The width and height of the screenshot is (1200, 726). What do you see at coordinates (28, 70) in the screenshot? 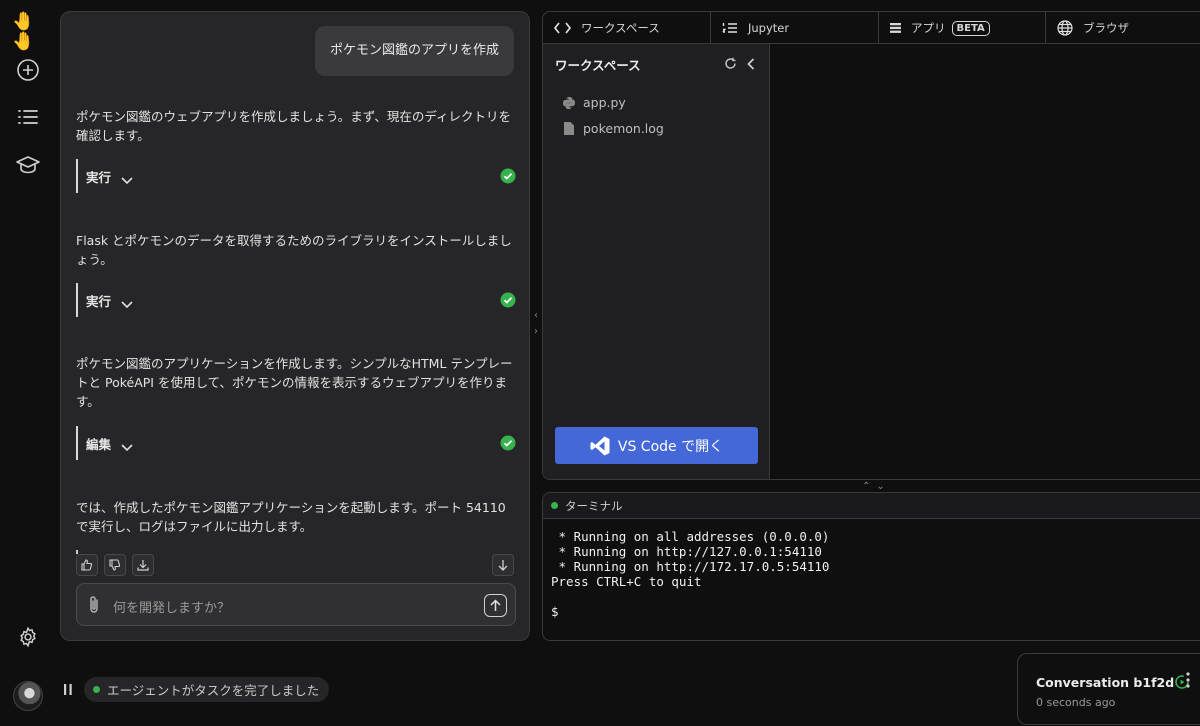
I see `plus-circle-icon` at bounding box center [28, 70].